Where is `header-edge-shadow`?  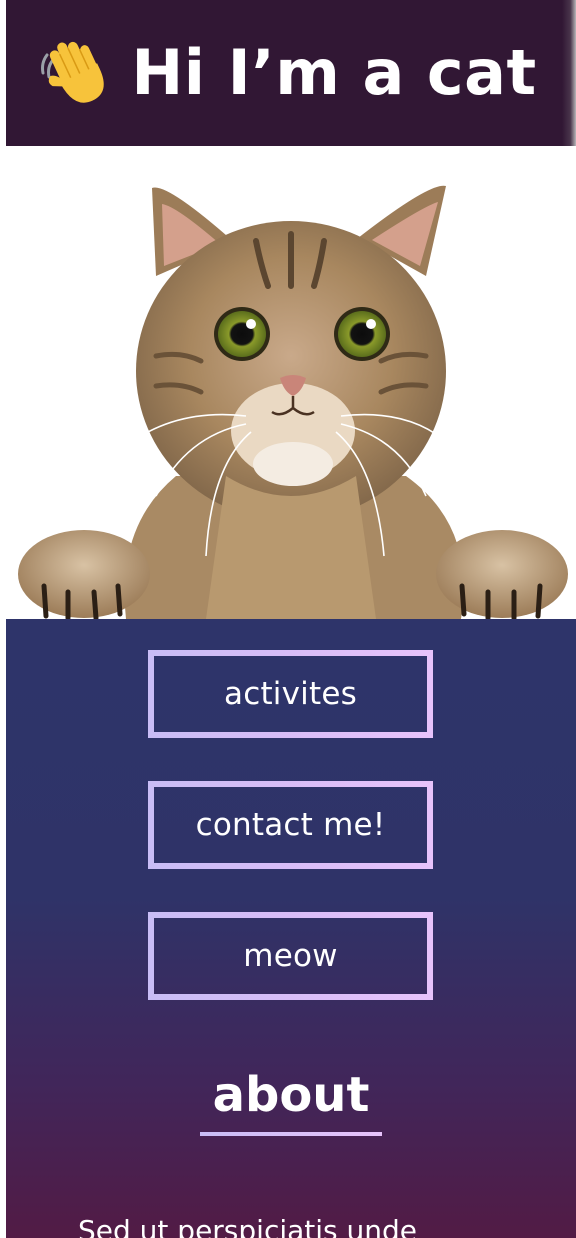 header-edge-shadow is located at coordinates (569, 73).